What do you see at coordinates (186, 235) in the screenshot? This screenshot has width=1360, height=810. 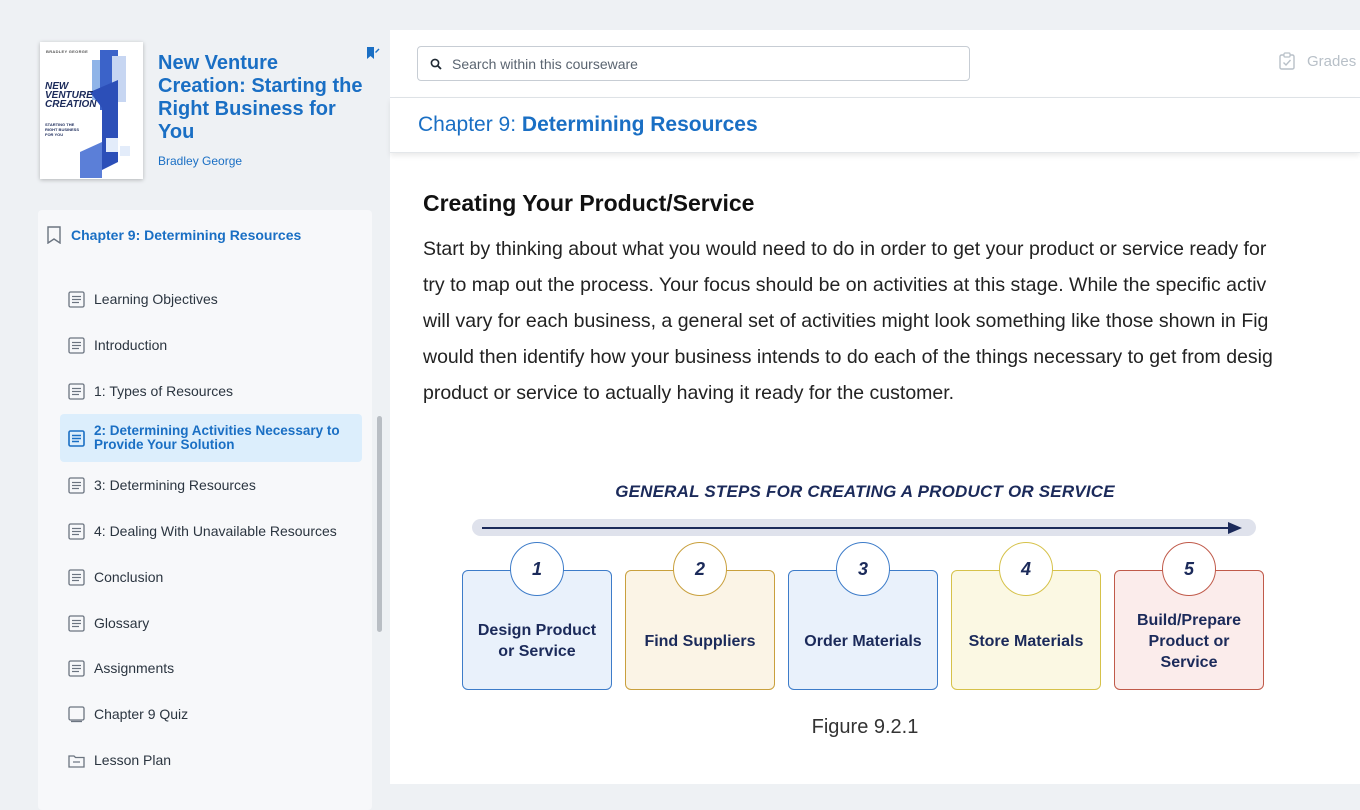 I see `toc-chapter-label: Chapter 9: Determining Resources` at bounding box center [186, 235].